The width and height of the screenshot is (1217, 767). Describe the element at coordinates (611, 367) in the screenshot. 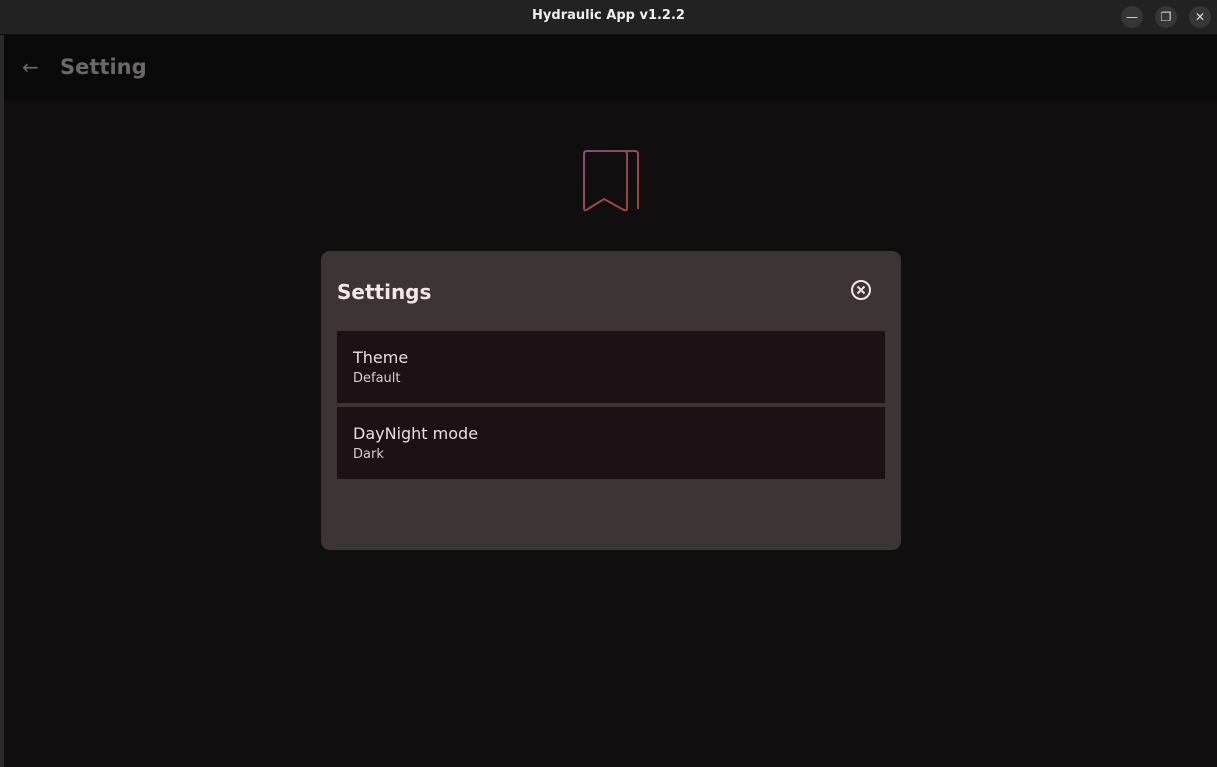

I see `setting-item-theme: Theme Default` at that location.